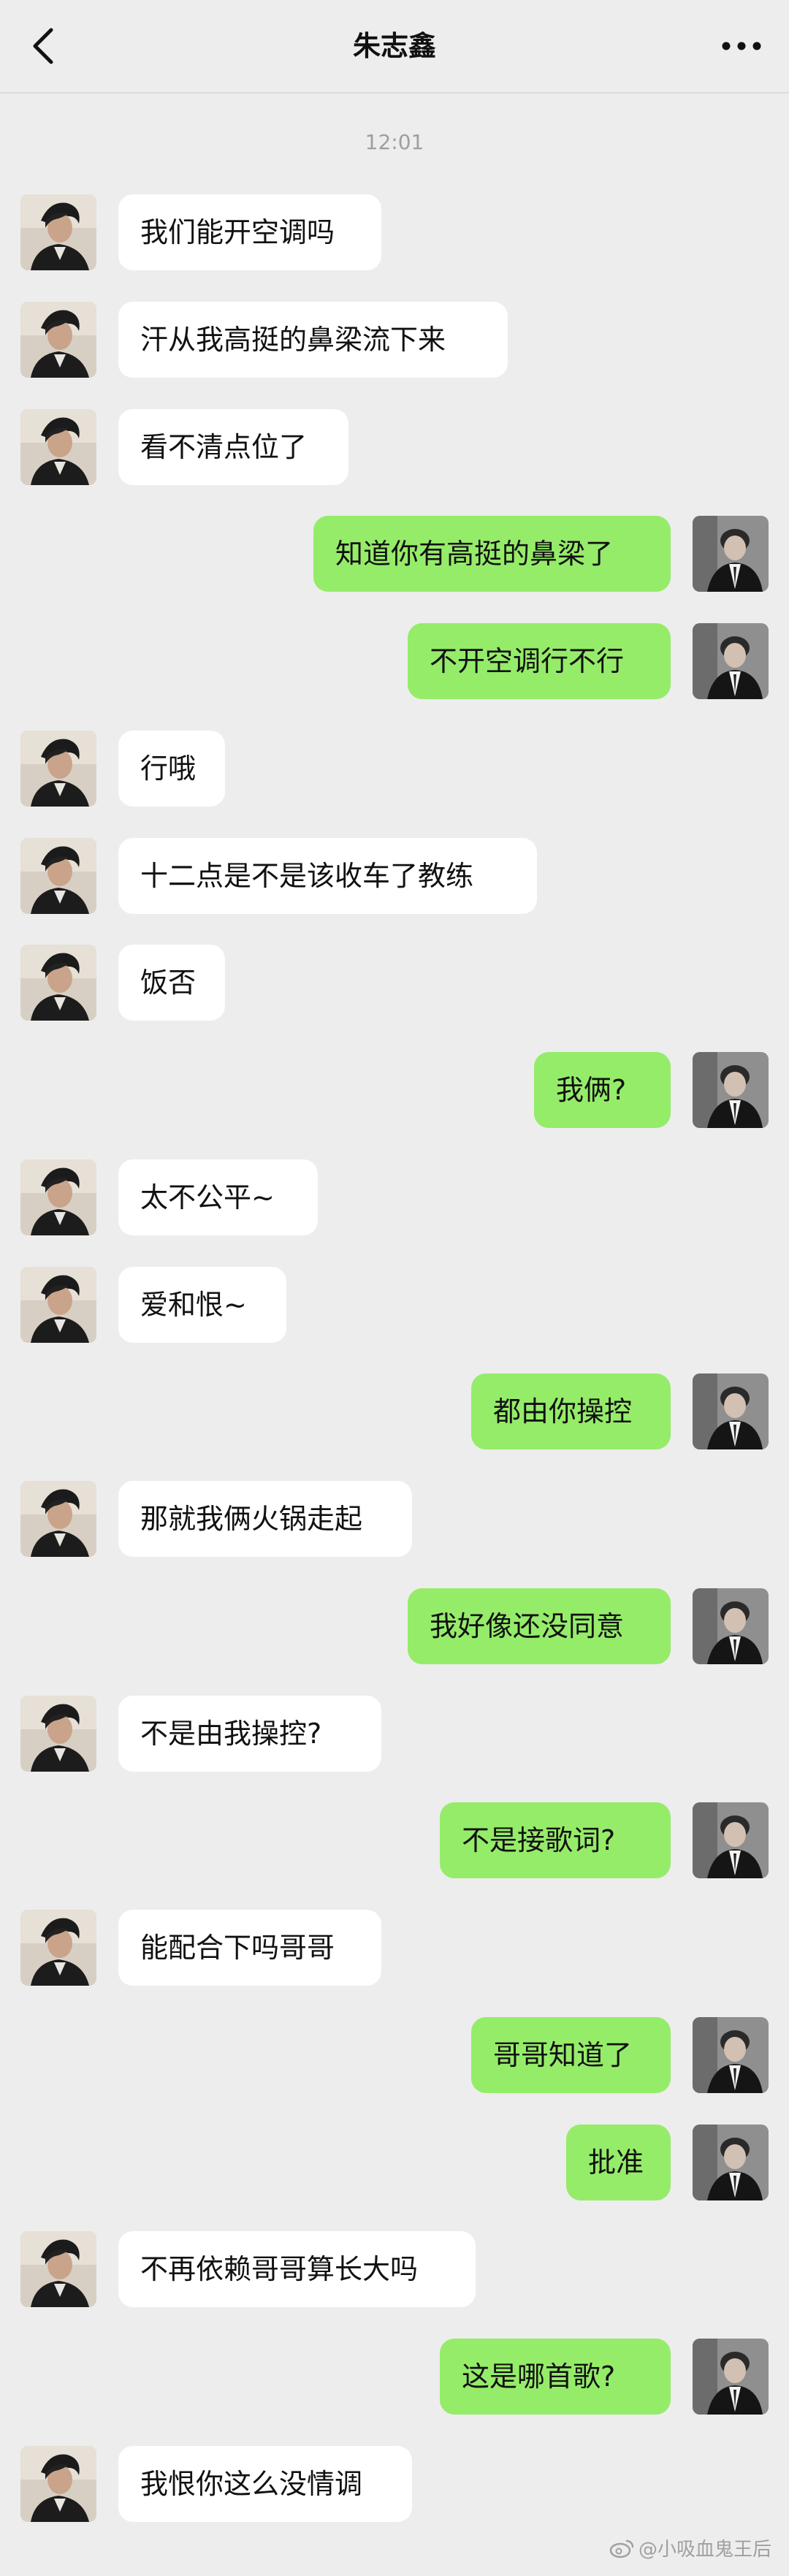  Describe the element at coordinates (394, 2377) in the screenshot. I see `message-outgoing: 这是哪首歌?` at that location.